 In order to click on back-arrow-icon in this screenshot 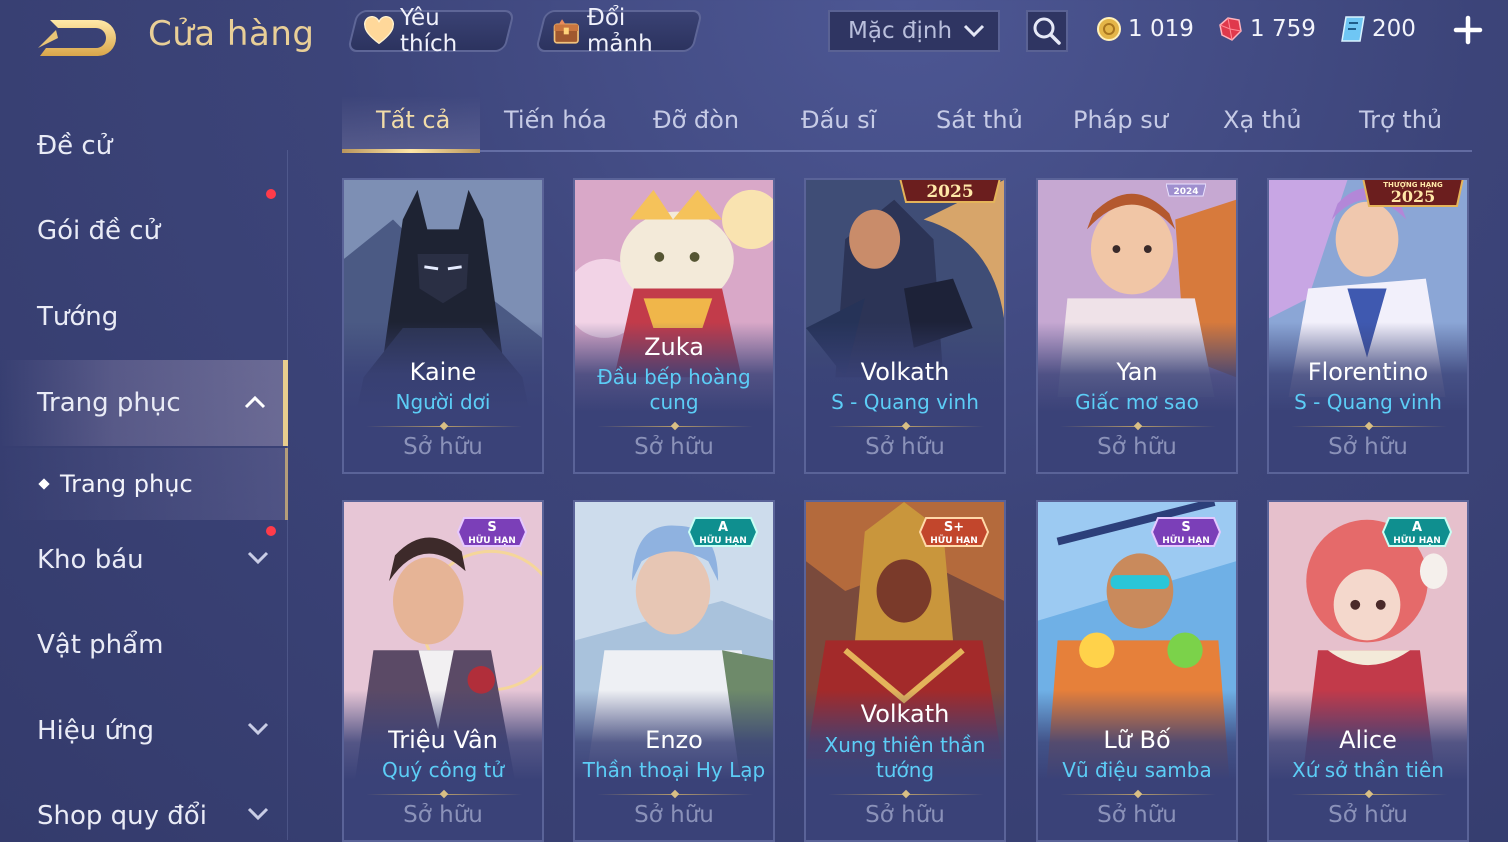, I will do `click(77, 38)`.